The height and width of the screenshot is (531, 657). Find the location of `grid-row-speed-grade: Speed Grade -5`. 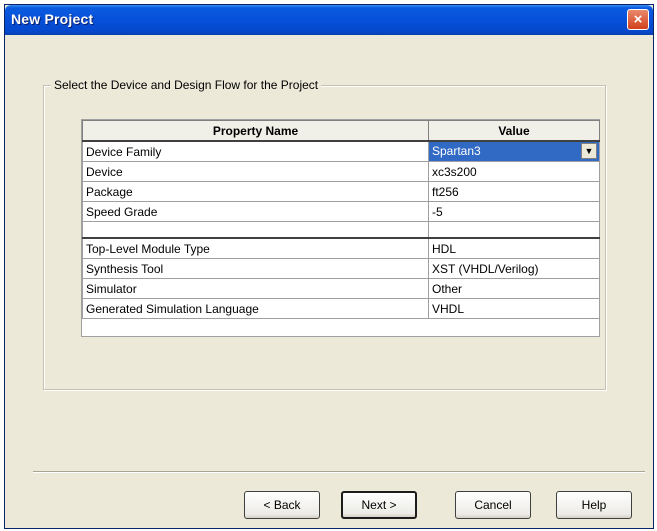

grid-row-speed-grade: Speed Grade -5 is located at coordinates (341, 211).